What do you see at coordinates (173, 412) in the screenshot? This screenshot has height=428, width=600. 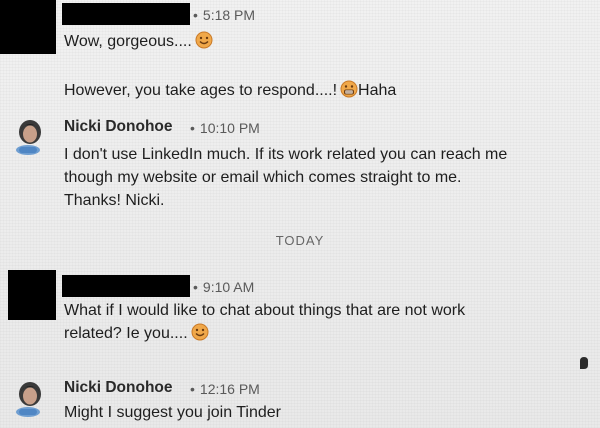 I see `message-line: Might I suggest you join Tinder` at bounding box center [173, 412].